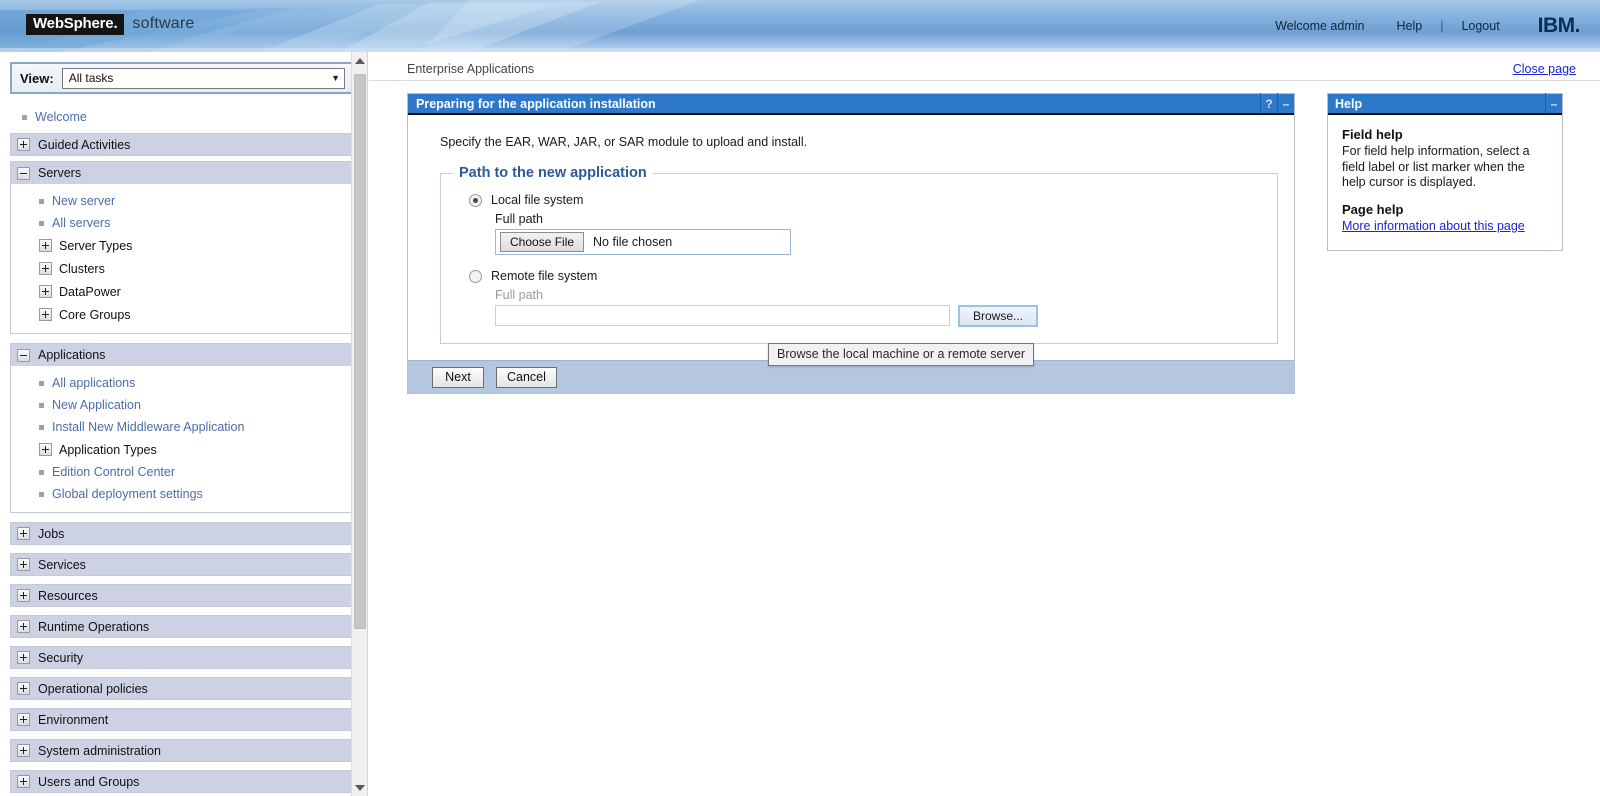  What do you see at coordinates (163, 23) in the screenshot?
I see `software-label: software` at bounding box center [163, 23].